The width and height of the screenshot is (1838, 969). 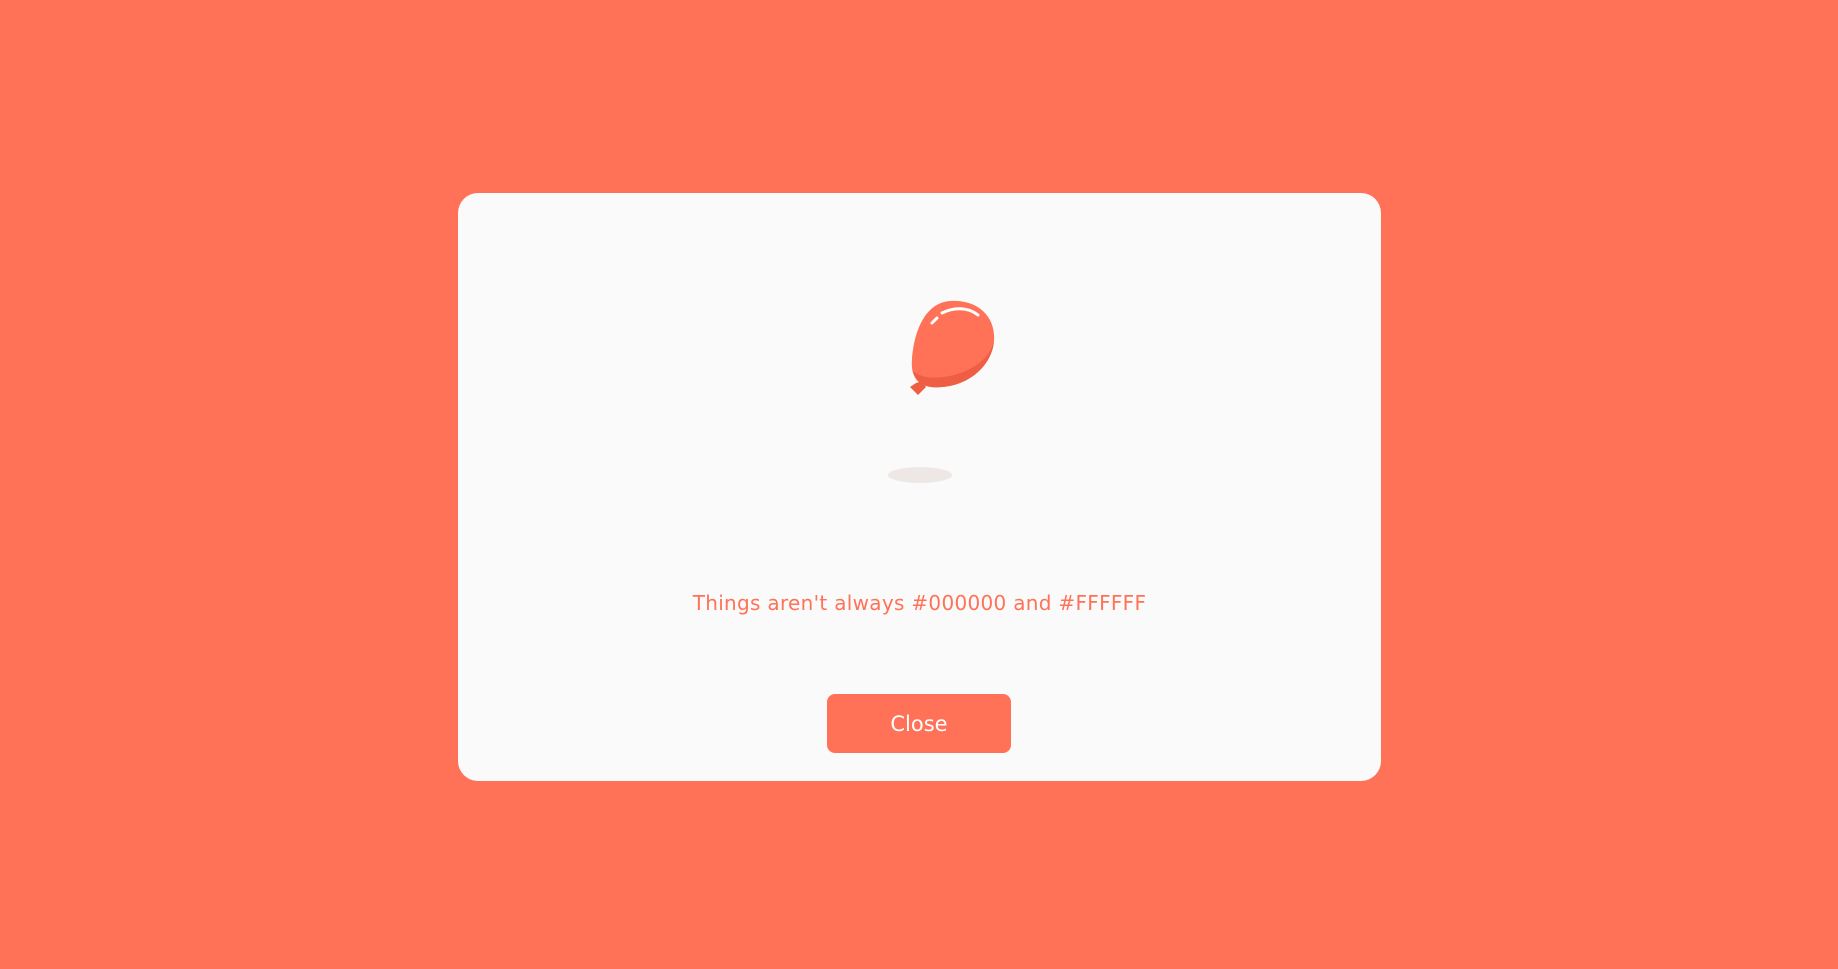 What do you see at coordinates (919, 603) in the screenshot?
I see `modal-message: Things aren't always #000000 and #FFFFFF` at bounding box center [919, 603].